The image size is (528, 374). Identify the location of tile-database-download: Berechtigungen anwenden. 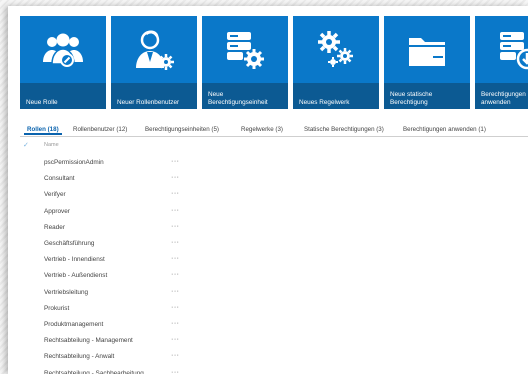
(501, 62).